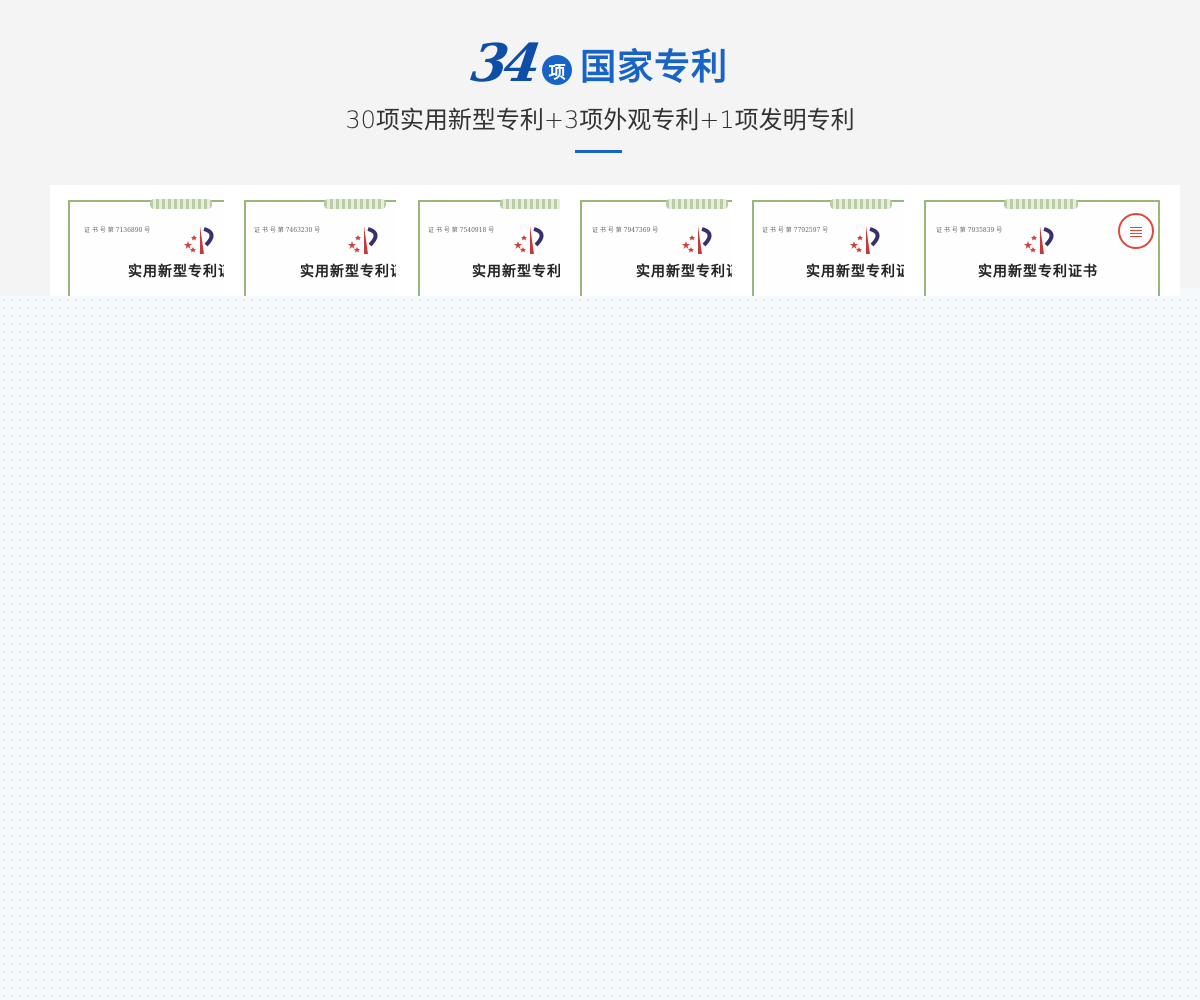 This screenshot has height=1000, width=1200. I want to click on official-seal-icon, so click(1136, 231).